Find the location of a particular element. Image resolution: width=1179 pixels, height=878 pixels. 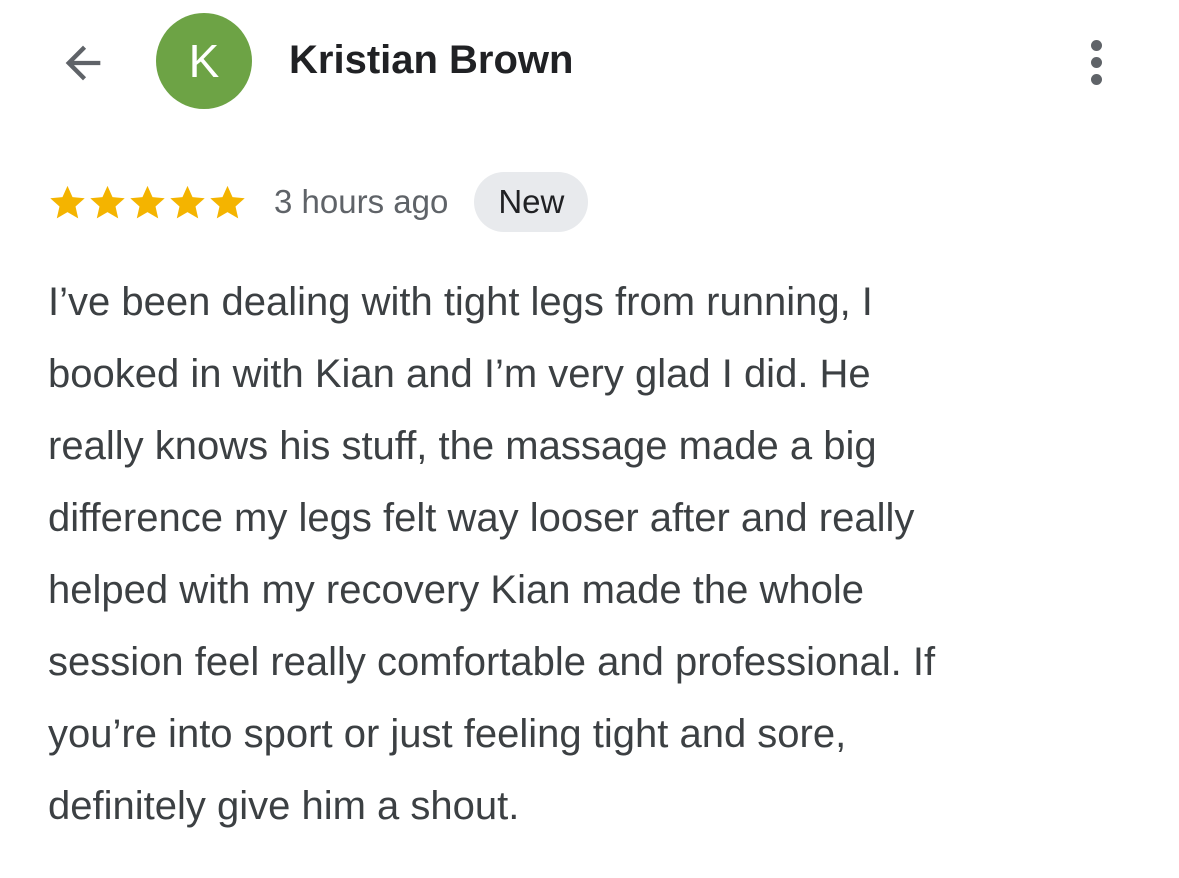

avatar: K is located at coordinates (204, 61).